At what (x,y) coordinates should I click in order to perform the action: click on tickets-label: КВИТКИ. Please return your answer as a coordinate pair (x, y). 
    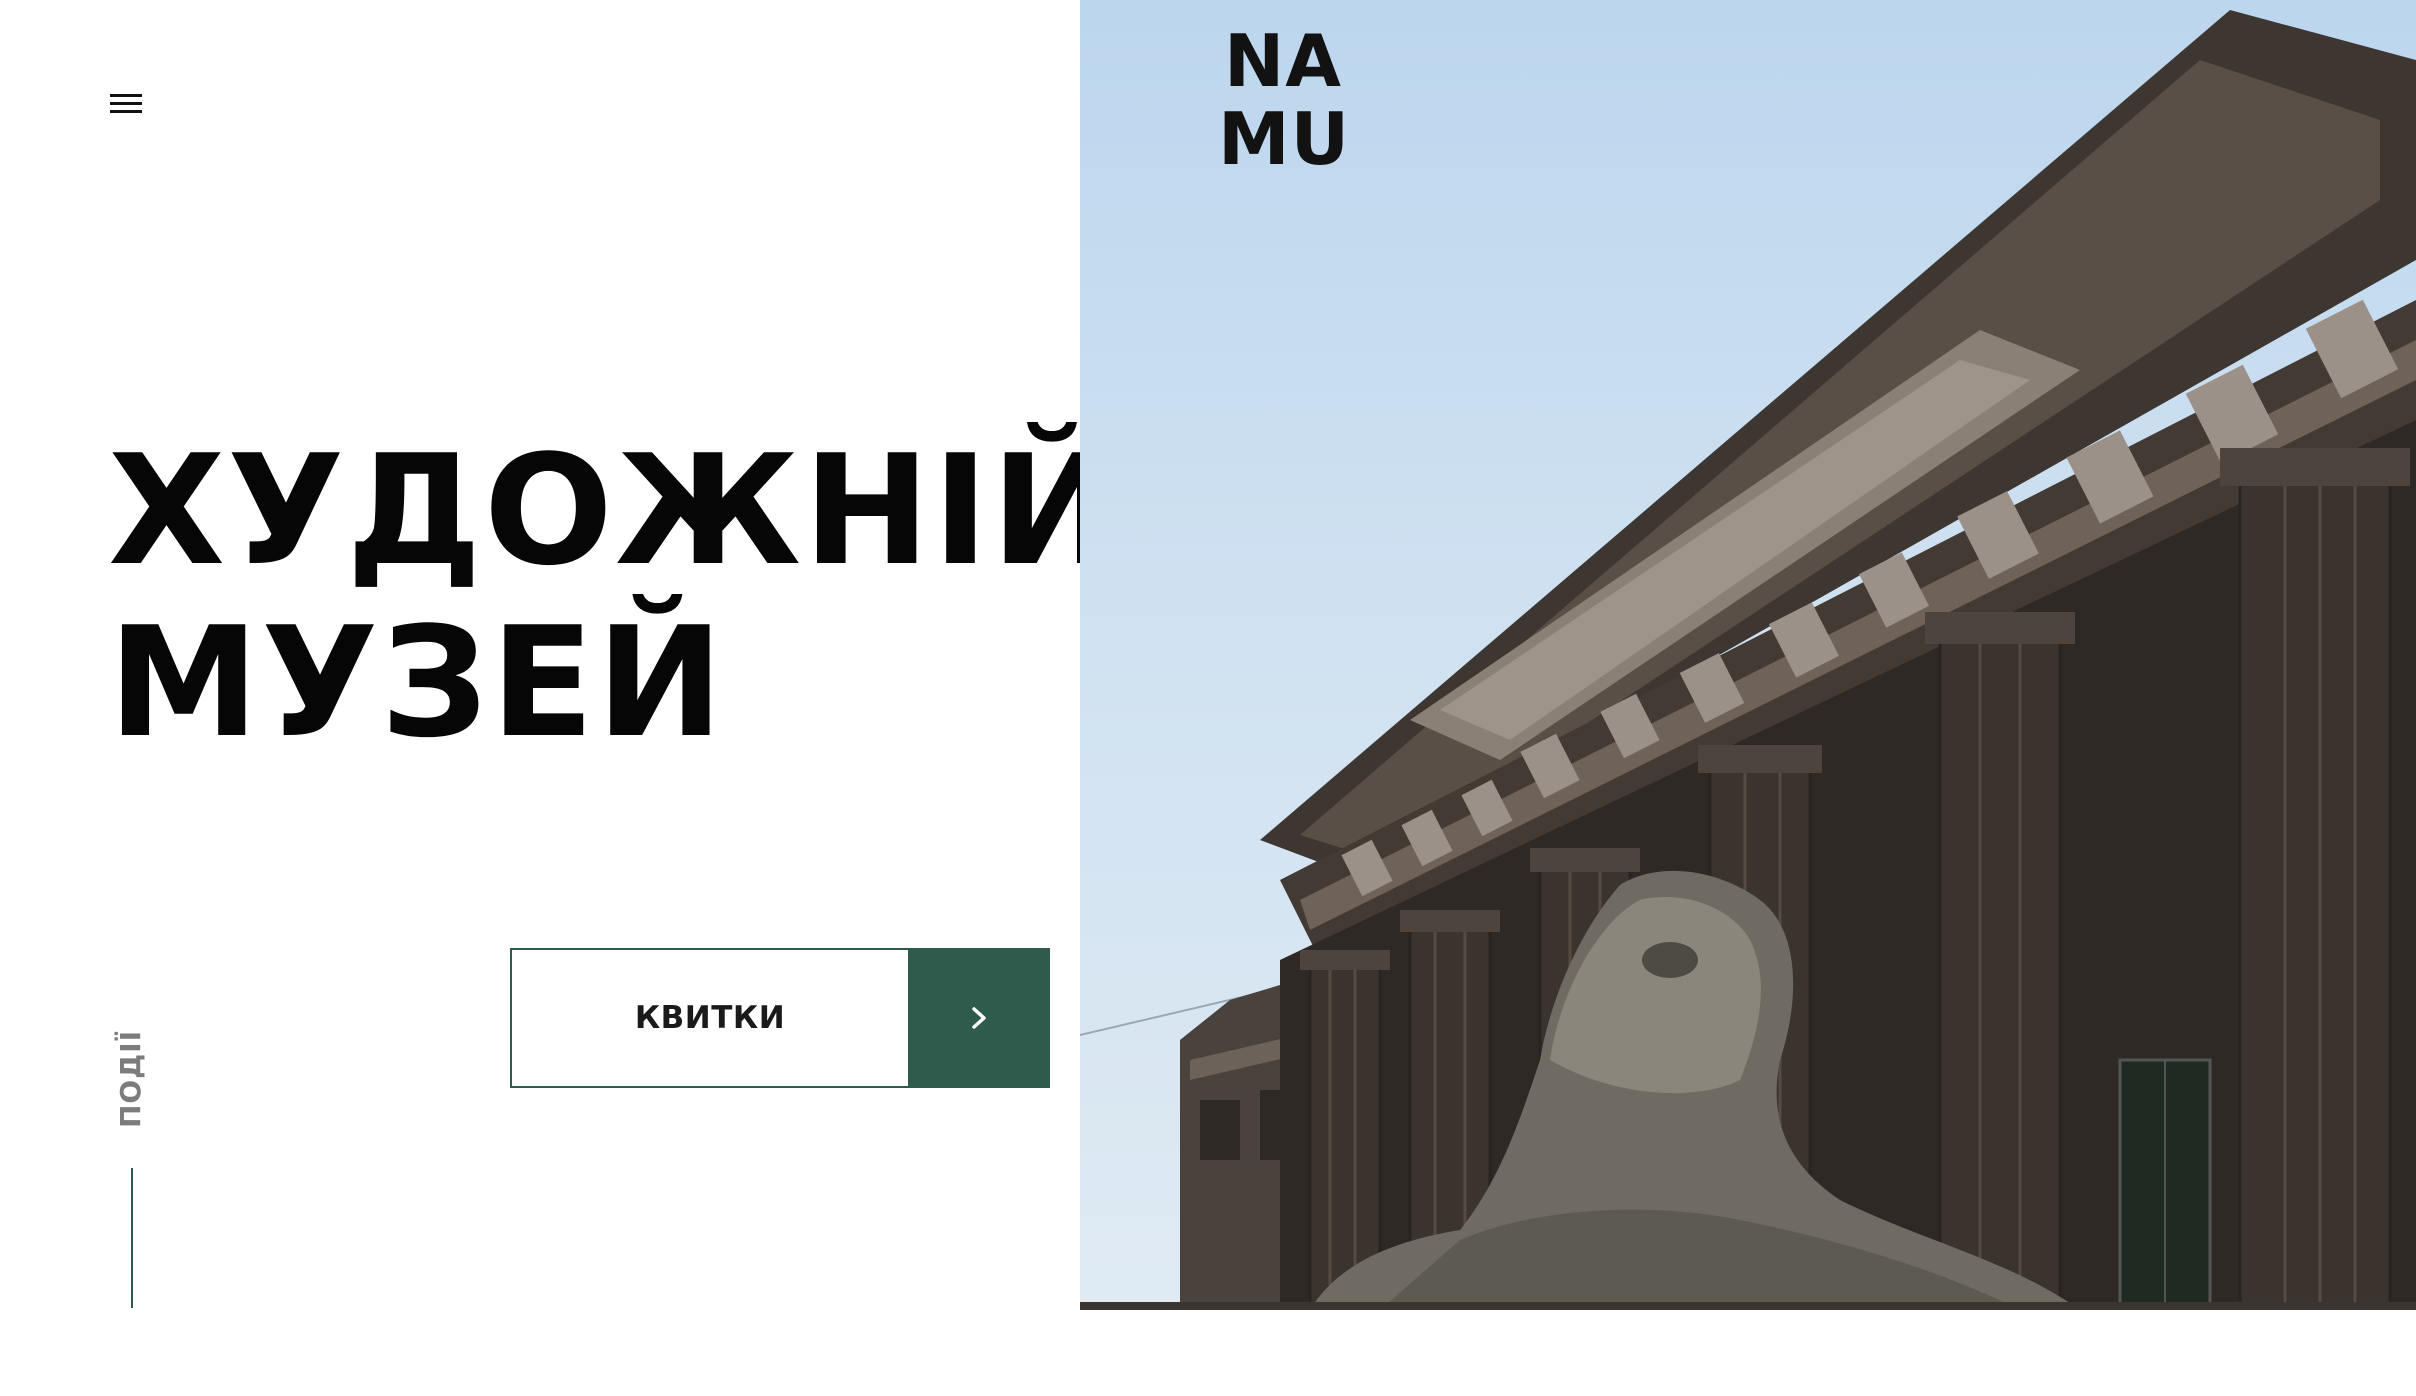
    Looking at the image, I should click on (710, 1018).